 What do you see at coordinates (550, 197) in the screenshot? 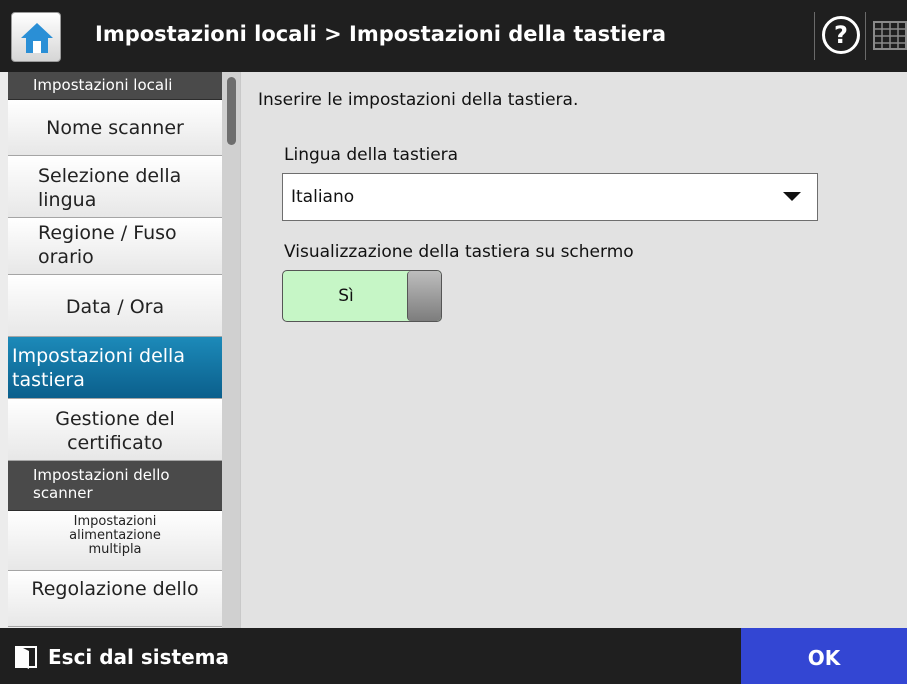
I see `keyboard-language-select: Italiano` at bounding box center [550, 197].